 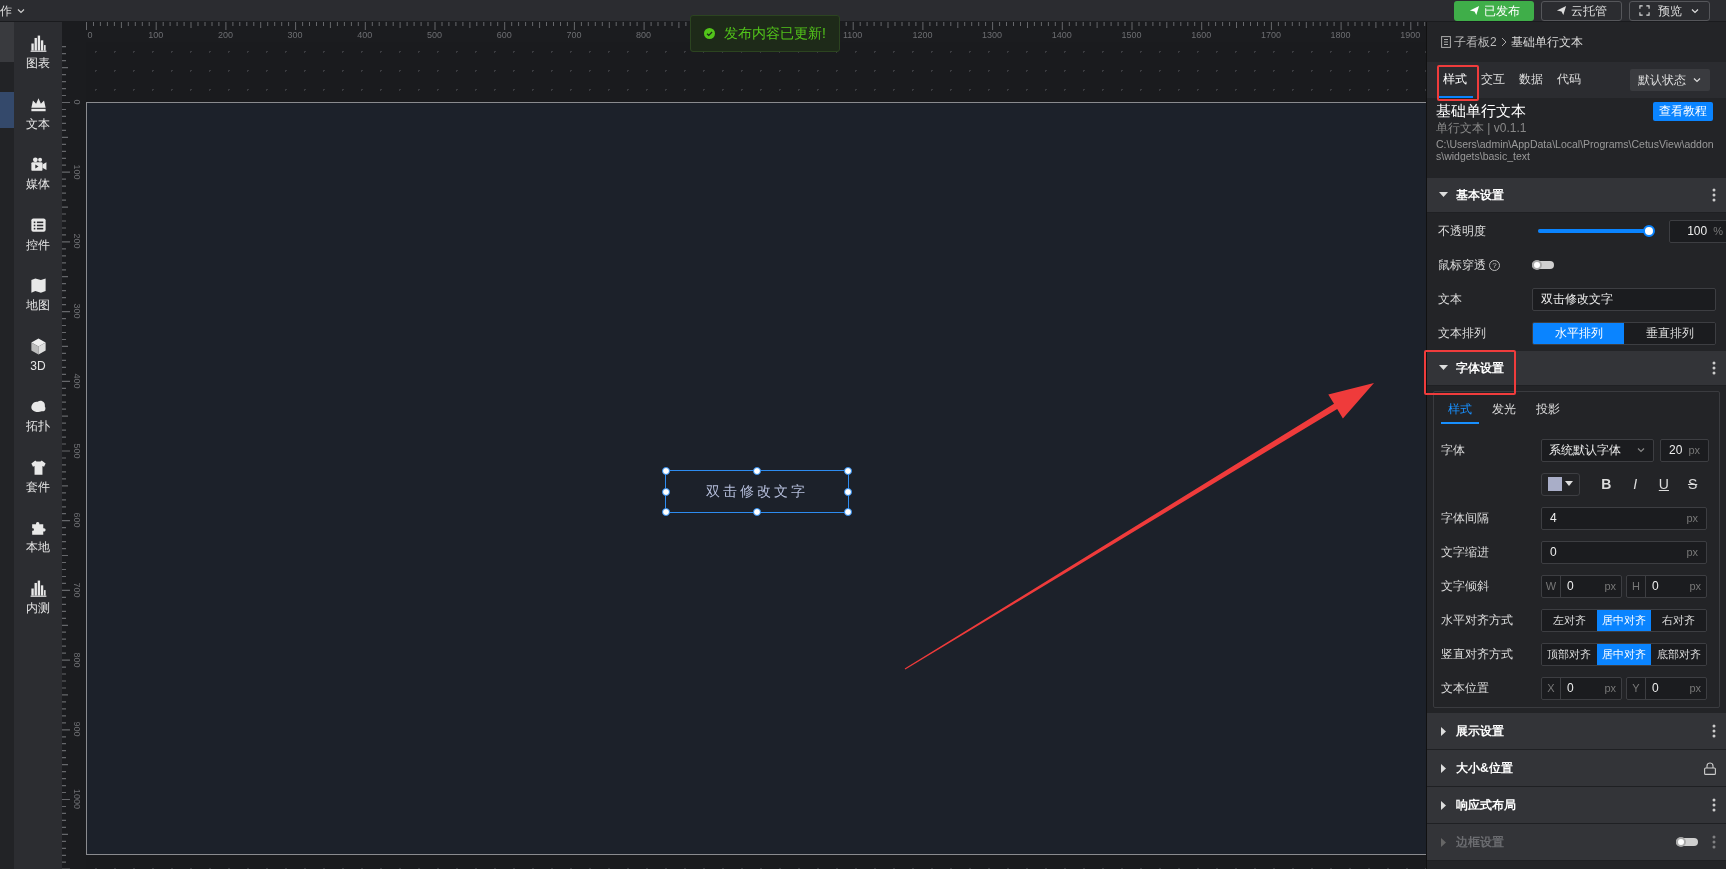 I want to click on segment-option: 顶部对齐, so click(x=1569, y=654).